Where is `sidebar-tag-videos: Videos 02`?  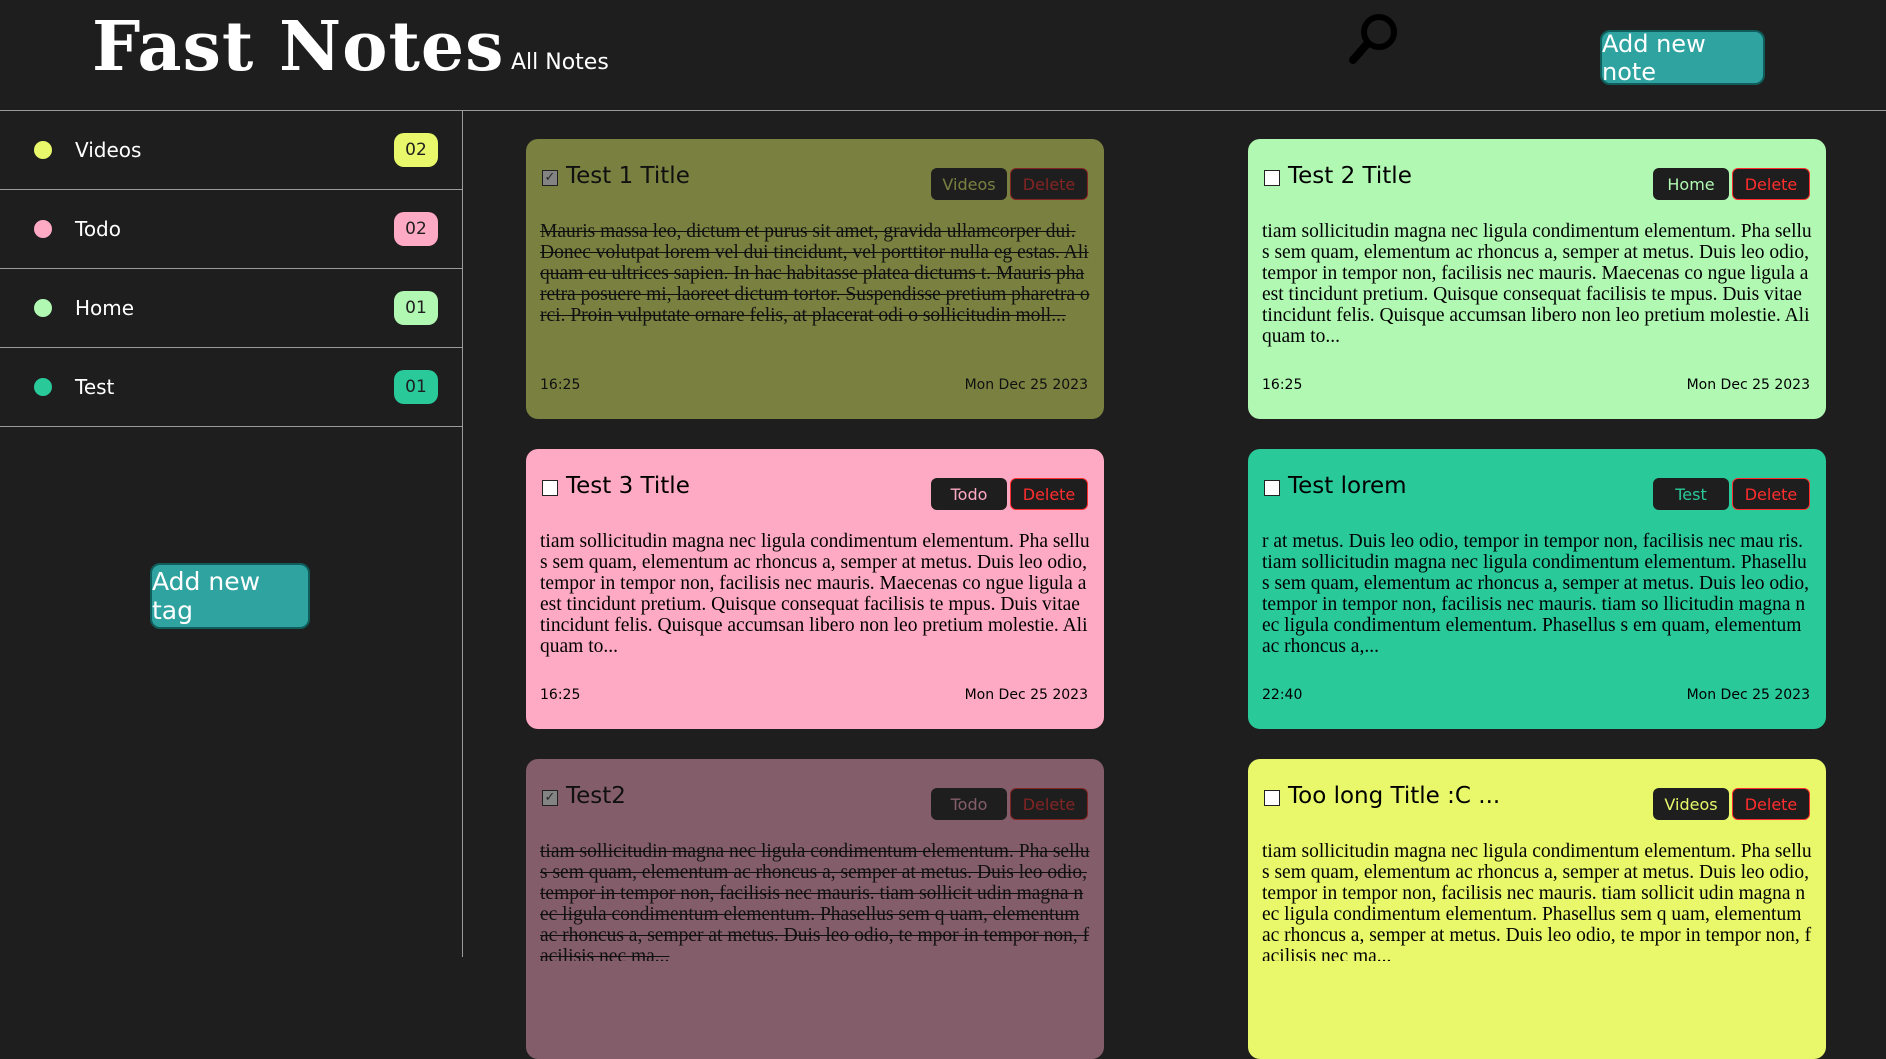
sidebar-tag-videos: Videos 02 is located at coordinates (231, 150).